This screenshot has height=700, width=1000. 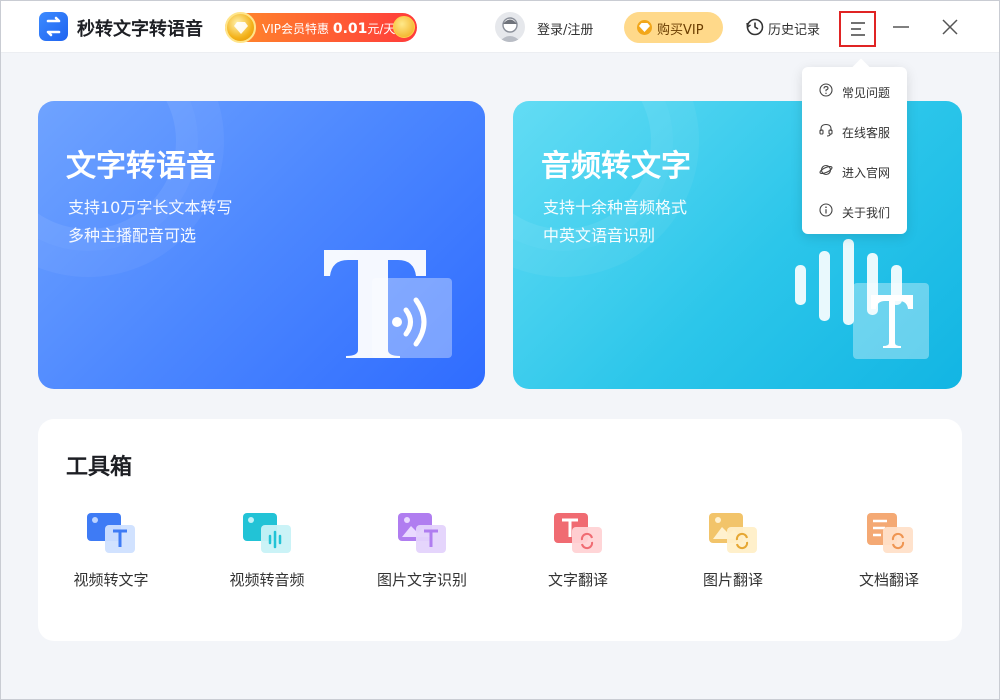 I want to click on buy-vip-button: 购买VIP, so click(x=673, y=27).